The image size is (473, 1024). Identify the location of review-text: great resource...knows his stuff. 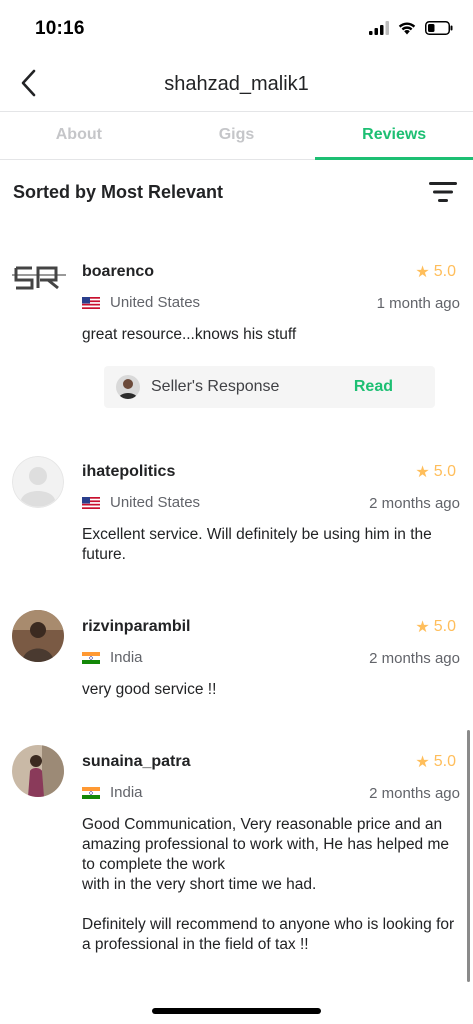
(189, 334).